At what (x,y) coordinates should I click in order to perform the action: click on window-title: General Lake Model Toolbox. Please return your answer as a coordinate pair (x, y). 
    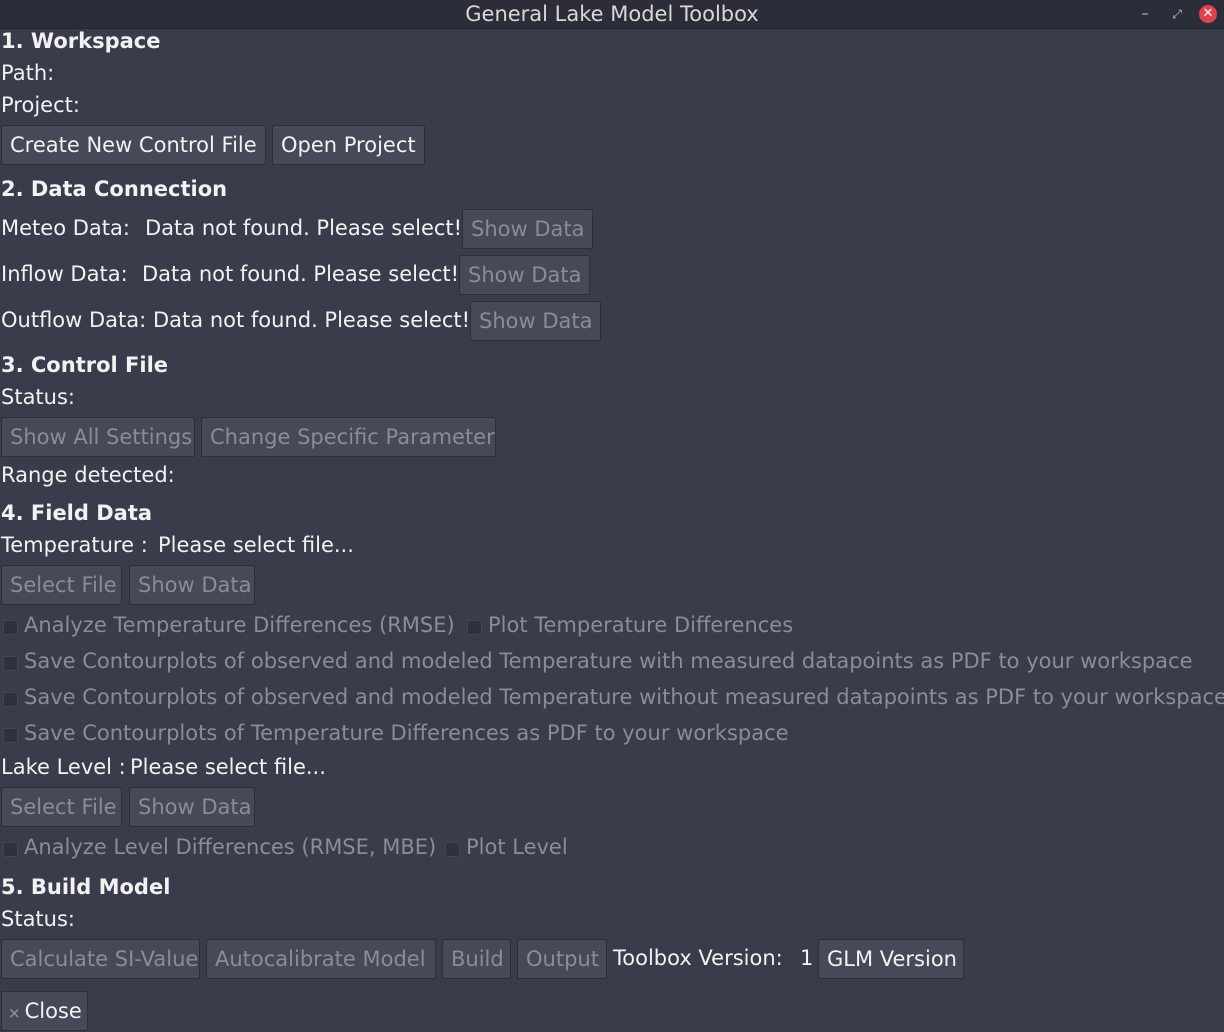
    Looking at the image, I should click on (612, 14).